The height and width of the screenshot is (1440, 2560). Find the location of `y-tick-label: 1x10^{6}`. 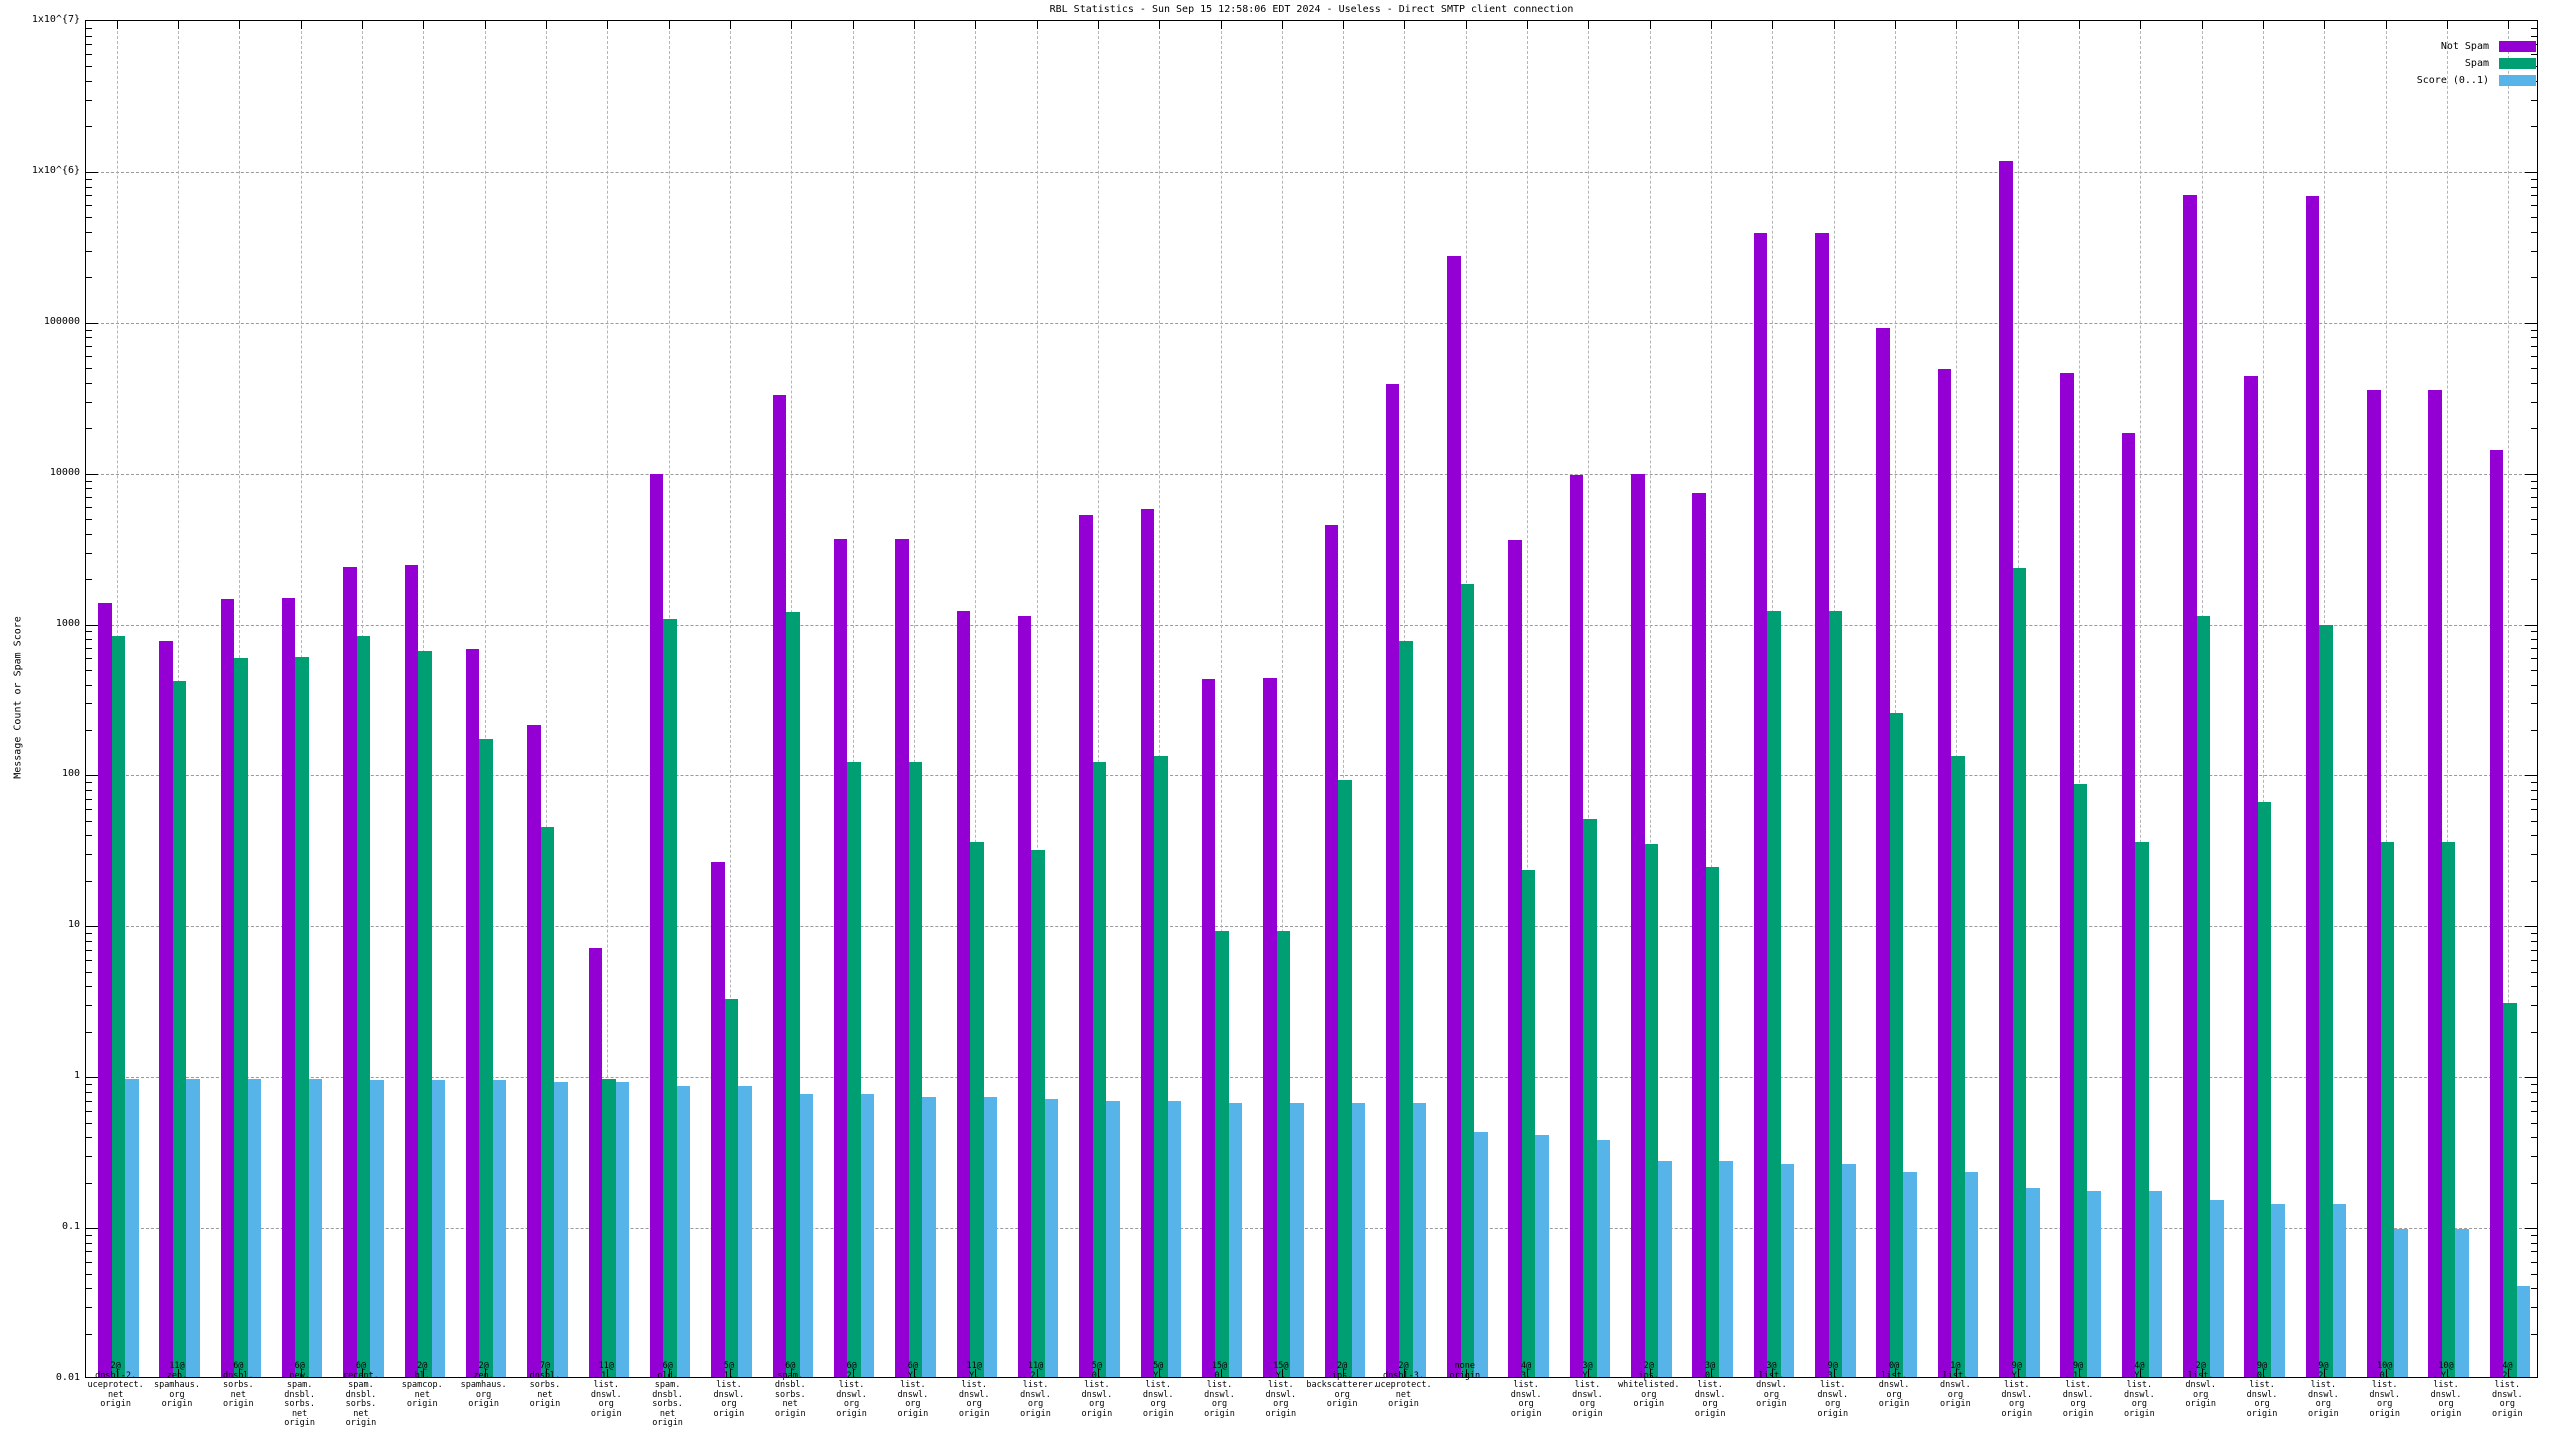

y-tick-label: 1x10^{6} is located at coordinates (55, 170).